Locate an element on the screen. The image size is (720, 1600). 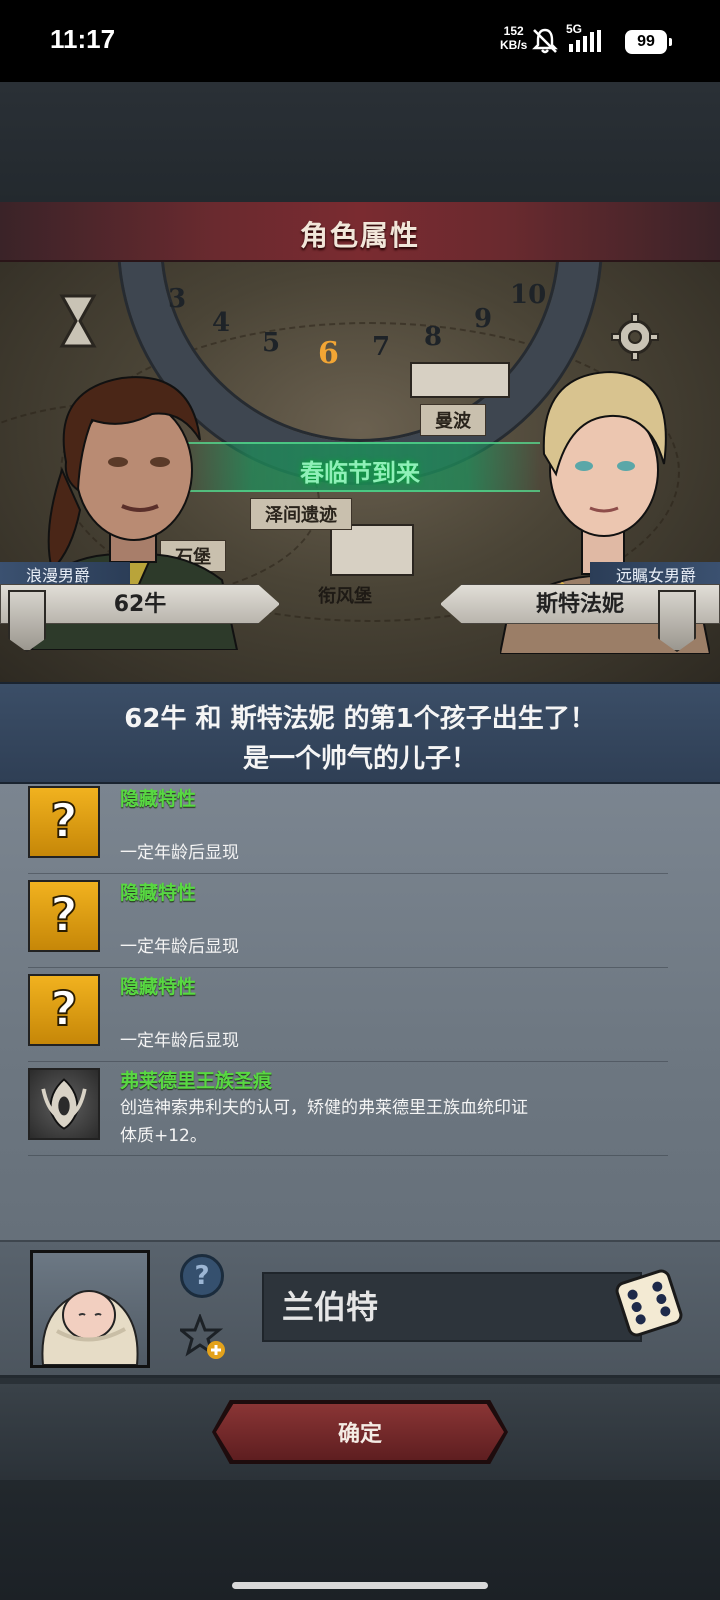
trait-description-line: 创造神索弗利夫的认可，矫健的弗莱德里王族血统印证 is located at coordinates (324, 1108).